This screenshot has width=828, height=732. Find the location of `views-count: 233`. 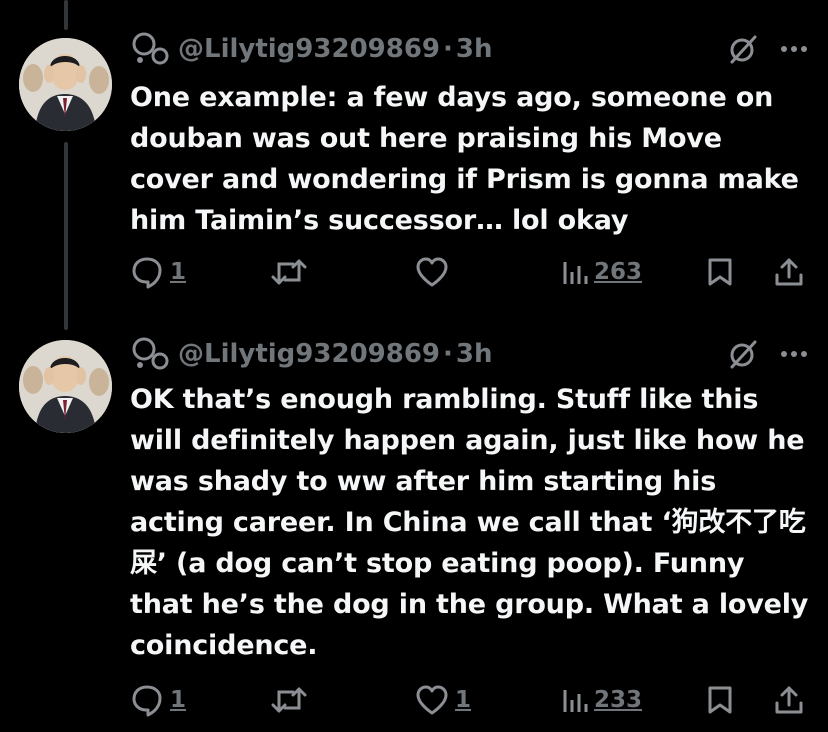

views-count: 233 is located at coordinates (618, 700).